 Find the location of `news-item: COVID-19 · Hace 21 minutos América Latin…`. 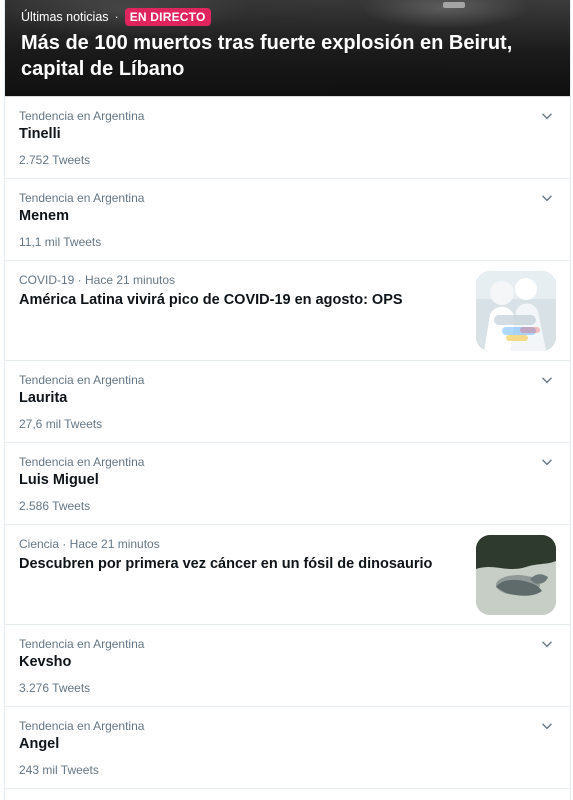

news-item: COVID-19 · Hace 21 minutos América Latin… is located at coordinates (287, 311).